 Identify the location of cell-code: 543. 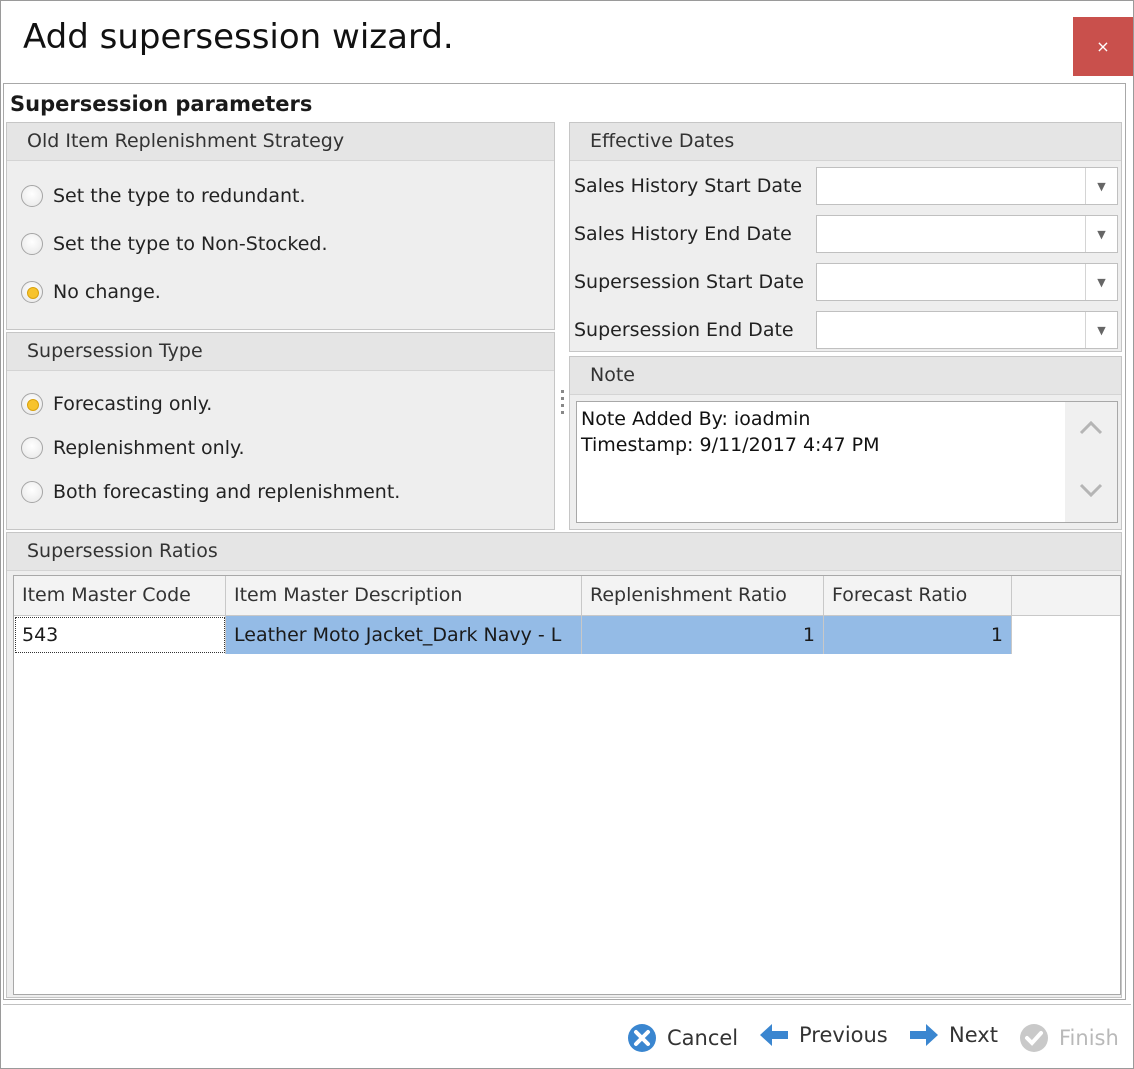
(120, 635).